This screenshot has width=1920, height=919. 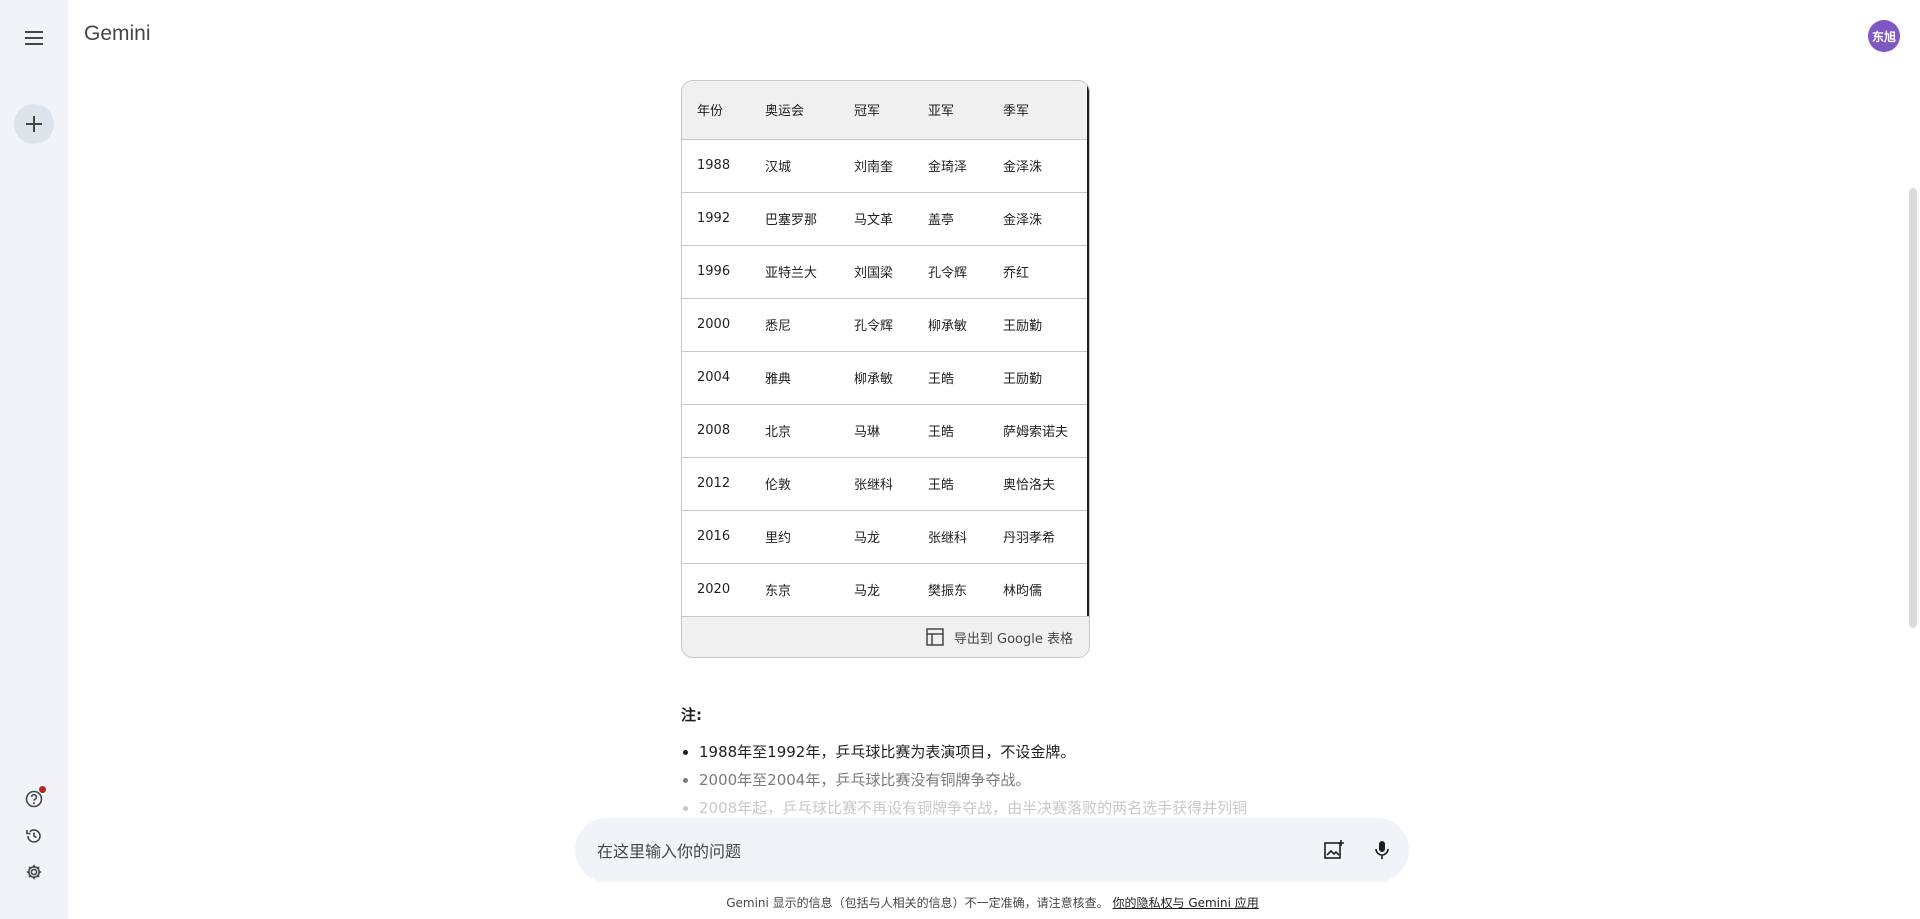 What do you see at coordinates (874, 167) in the screenshot?
I see `cell-gold: 刘南奎` at bounding box center [874, 167].